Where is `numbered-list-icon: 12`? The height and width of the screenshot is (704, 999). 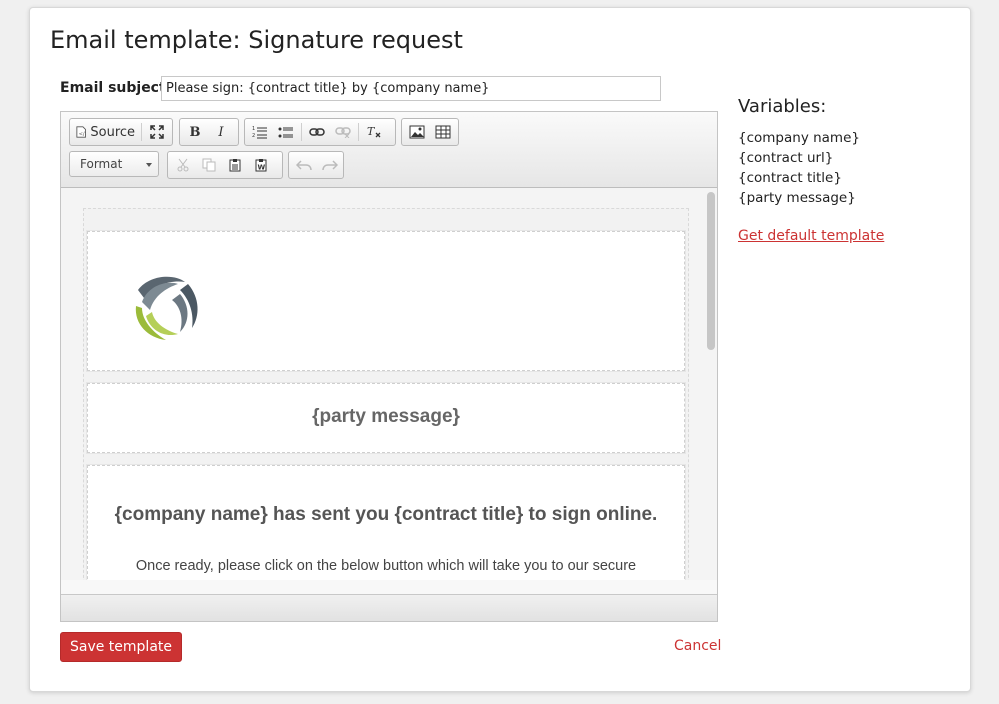
numbered-list-icon: 12 is located at coordinates (259, 132).